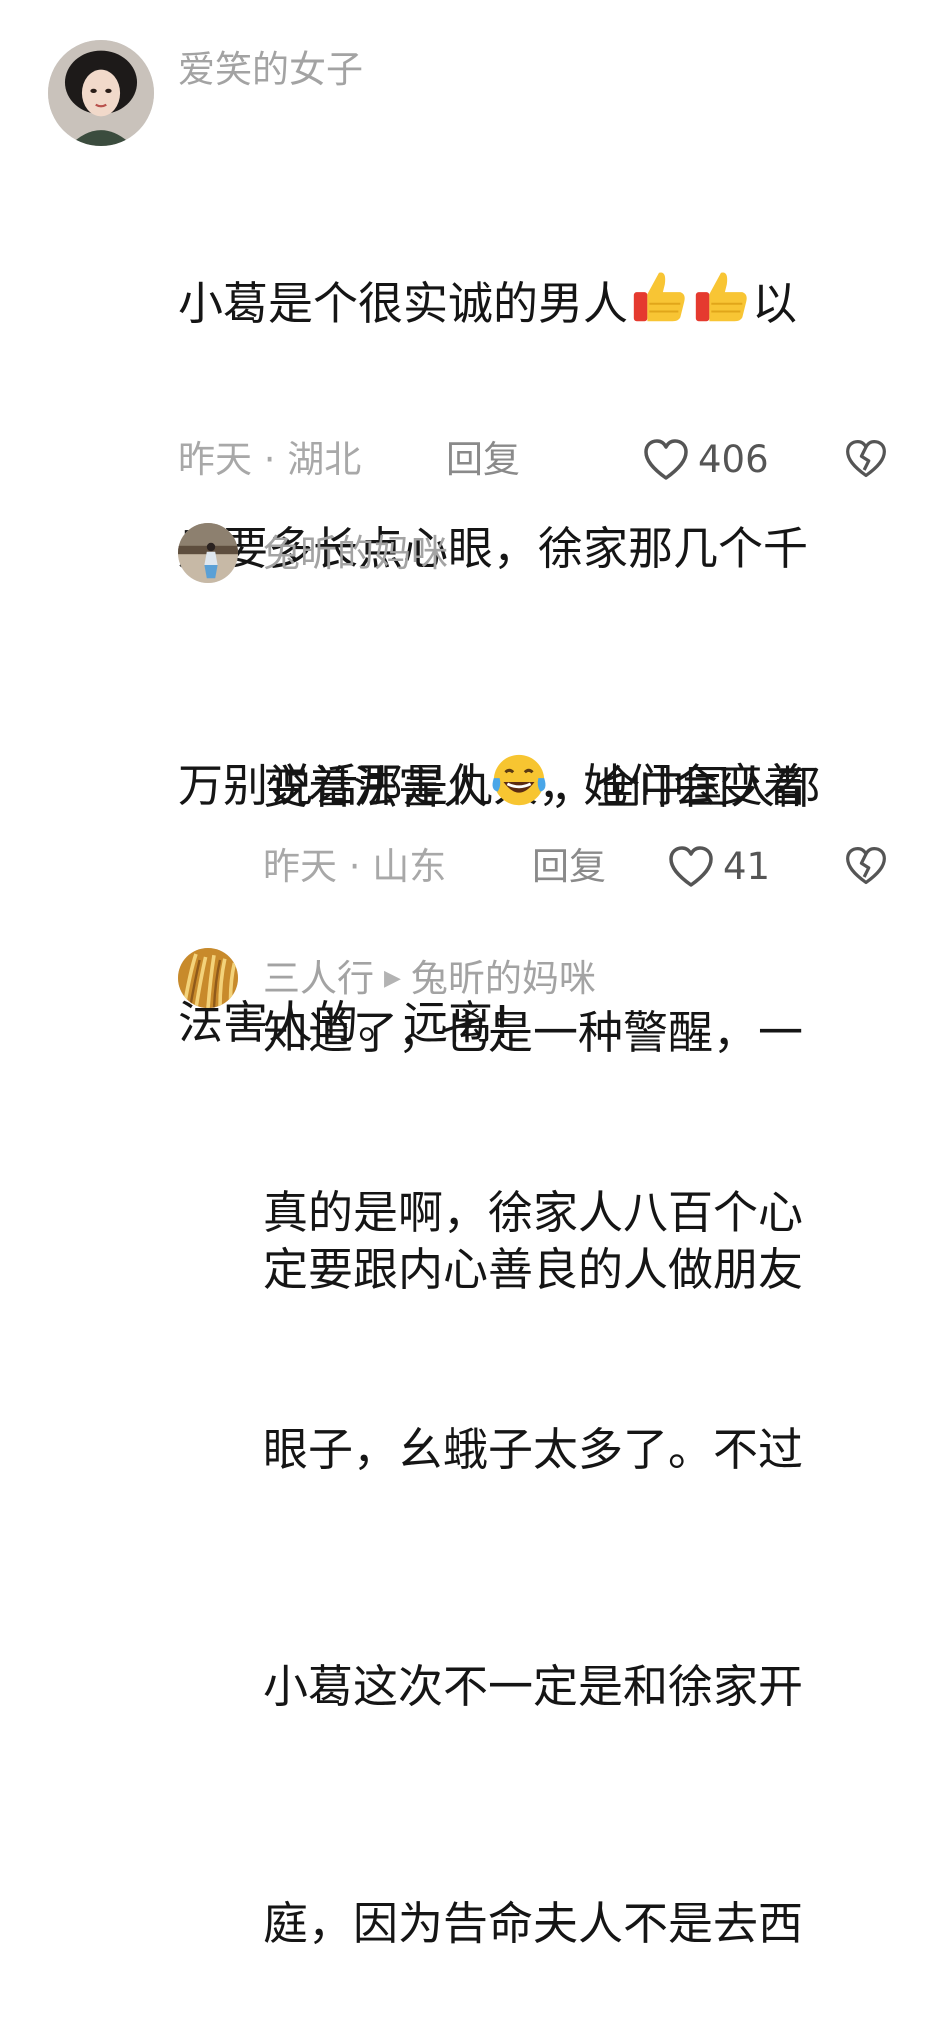 Image resolution: width=946 pixels, height=2042 pixels. I want to click on play-arrow-icon: ▶, so click(392, 978).